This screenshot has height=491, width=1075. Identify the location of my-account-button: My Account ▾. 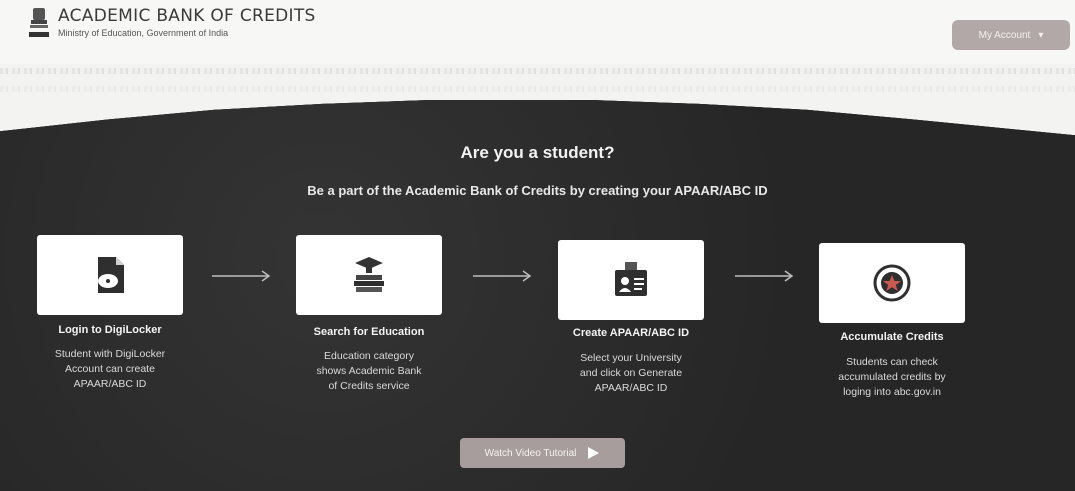
(1011, 35).